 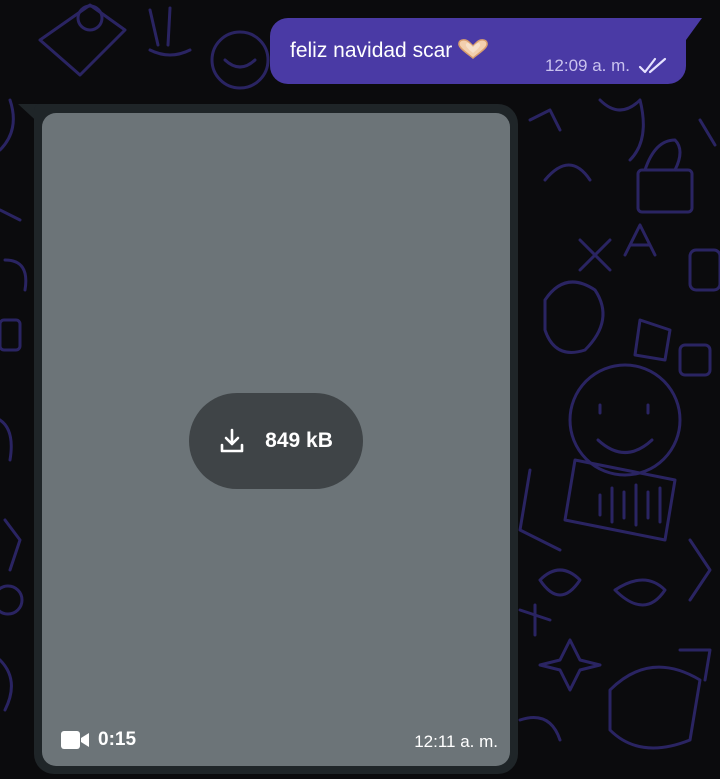 What do you see at coordinates (456, 741) in the screenshot?
I see `incoming-message-time: 12:11 a. m.` at bounding box center [456, 741].